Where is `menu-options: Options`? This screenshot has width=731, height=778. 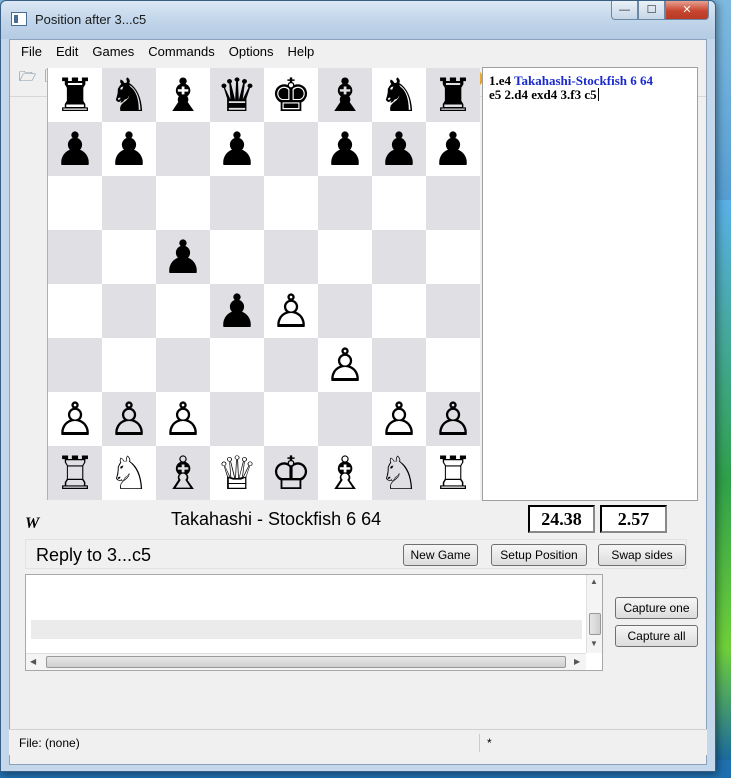 menu-options: Options is located at coordinates (251, 51).